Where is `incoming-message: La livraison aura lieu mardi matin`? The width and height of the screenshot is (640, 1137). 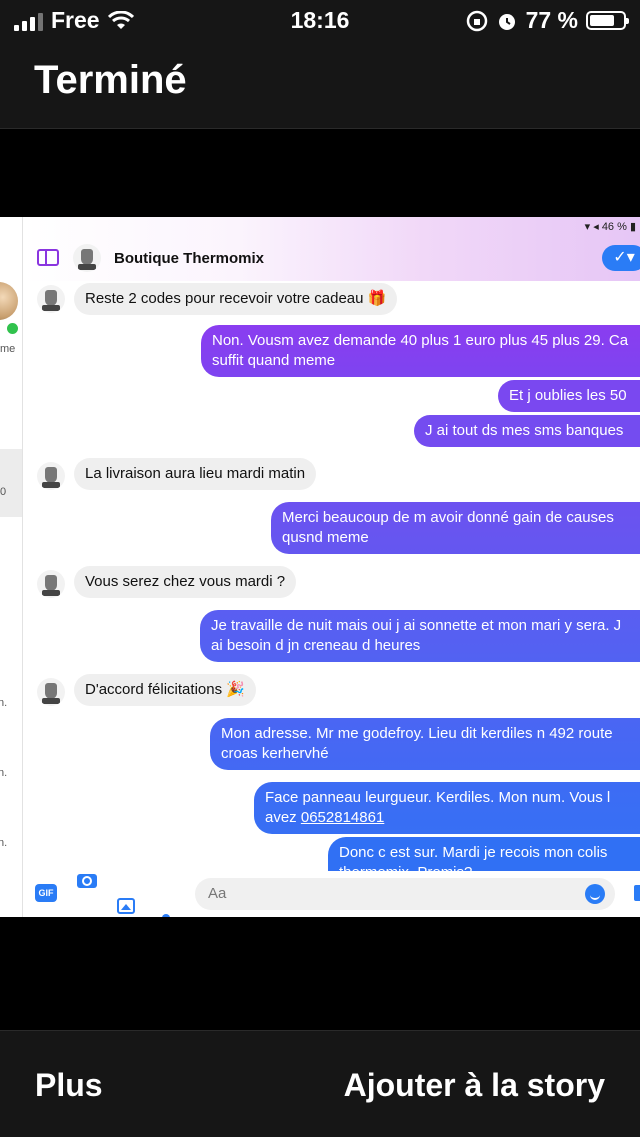 incoming-message: La livraison aura lieu mardi matin is located at coordinates (195, 474).